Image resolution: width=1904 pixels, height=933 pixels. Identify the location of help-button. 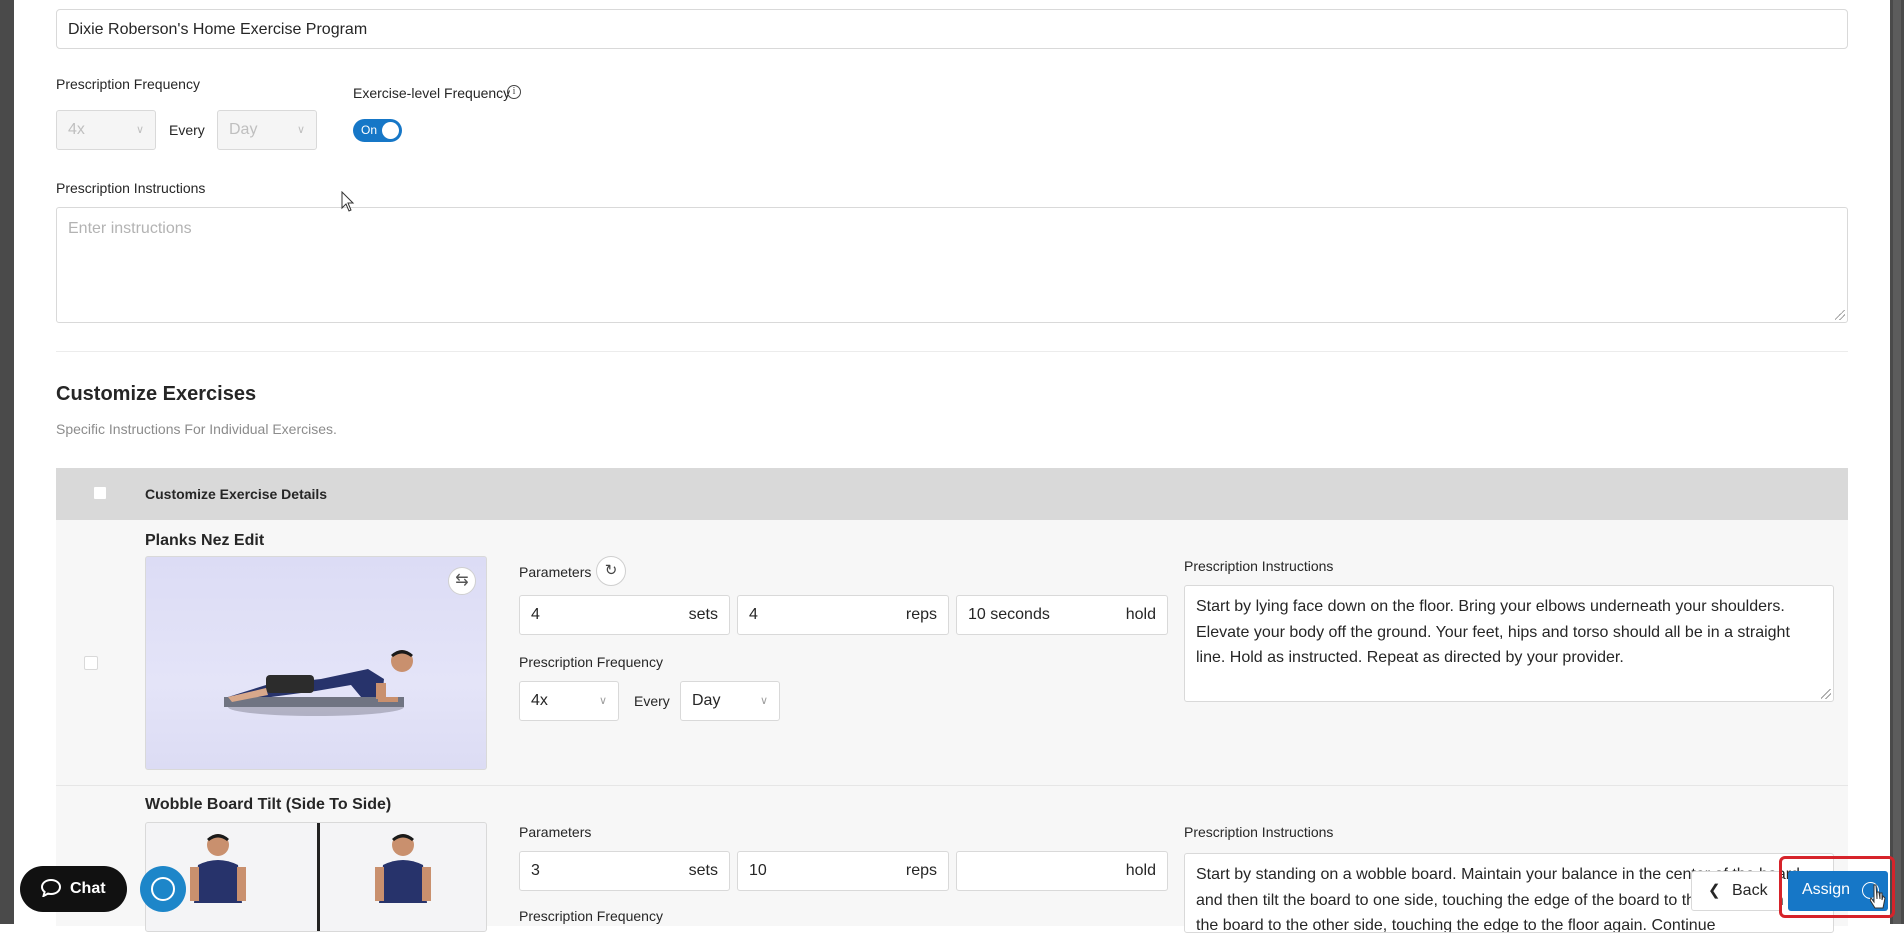
(163, 889).